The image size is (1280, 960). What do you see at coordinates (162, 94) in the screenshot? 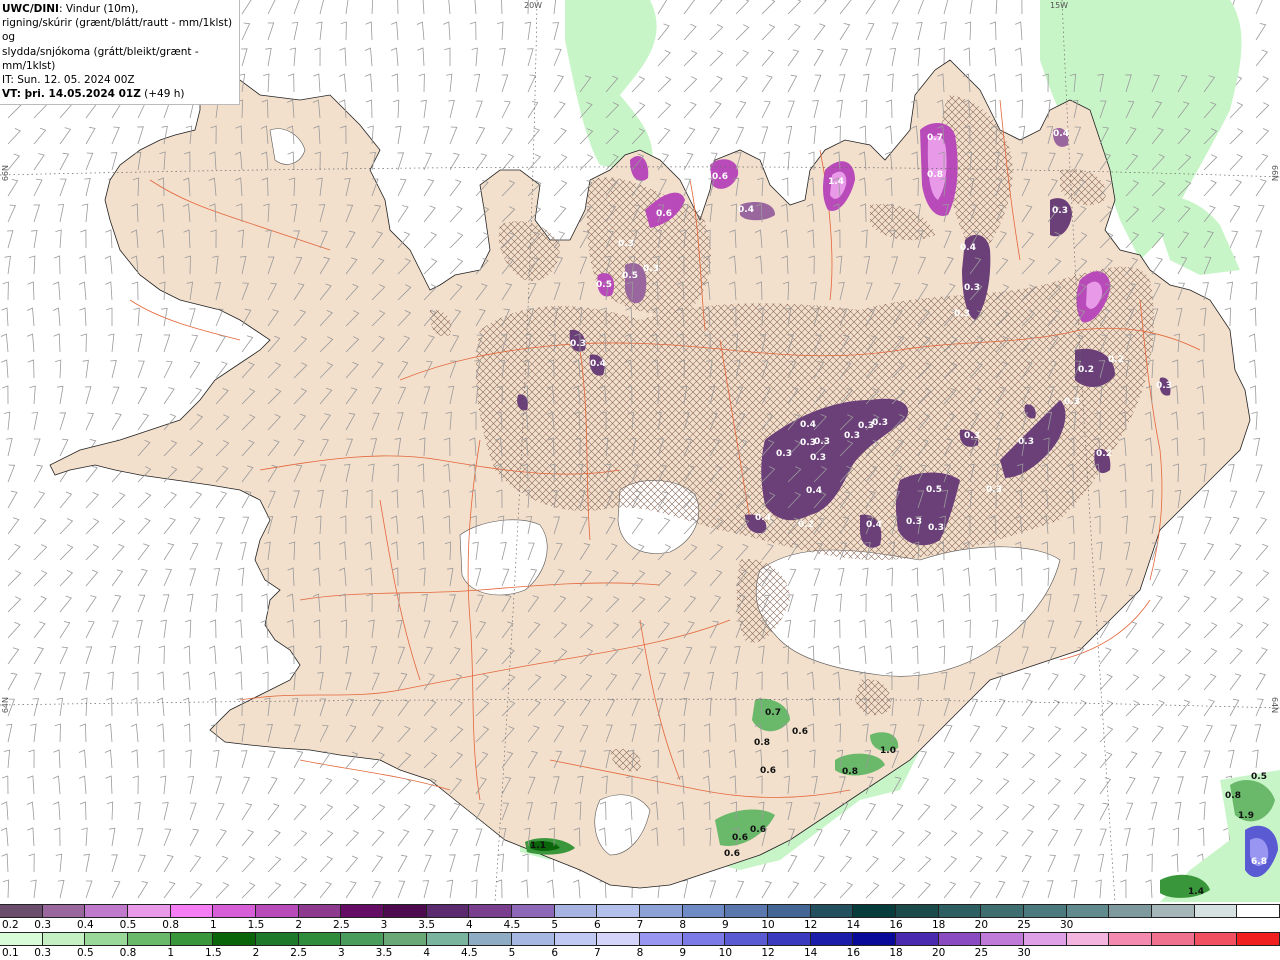
I see `forecast-offset: (+49 h)` at bounding box center [162, 94].